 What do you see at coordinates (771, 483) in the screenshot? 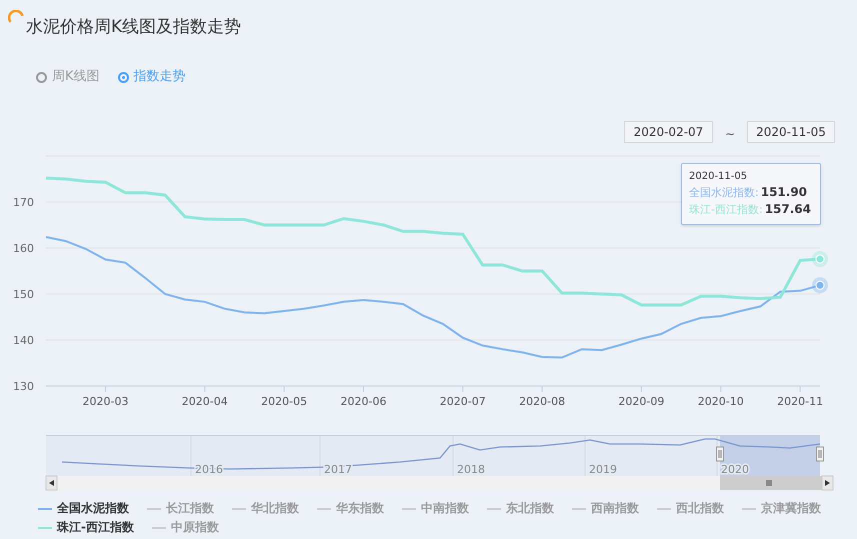
I see `scrollbar-thumb` at bounding box center [771, 483].